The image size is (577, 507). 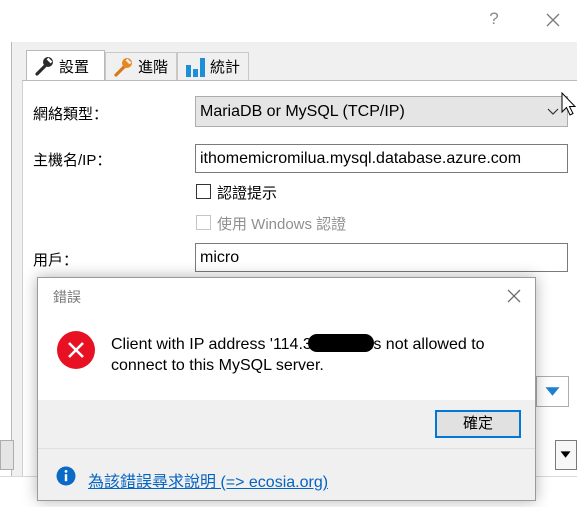 I want to click on help-link: 為該錯誤尋求說明 (=> ecosia.org), so click(x=208, y=480).